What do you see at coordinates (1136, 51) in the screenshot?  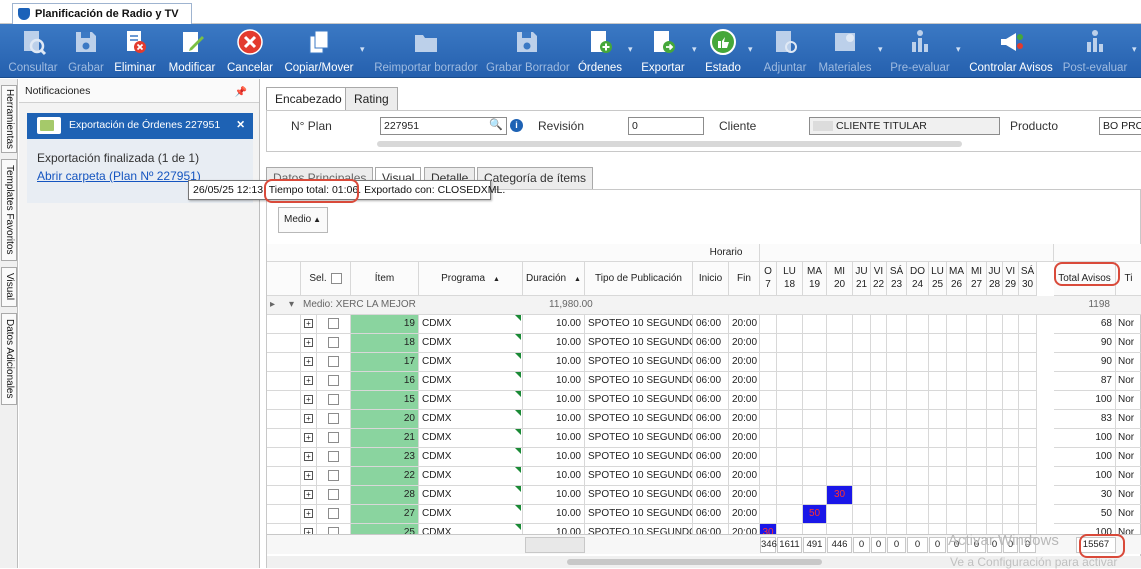 I see `post-evaluate-dropdown: ▾` at bounding box center [1136, 51].